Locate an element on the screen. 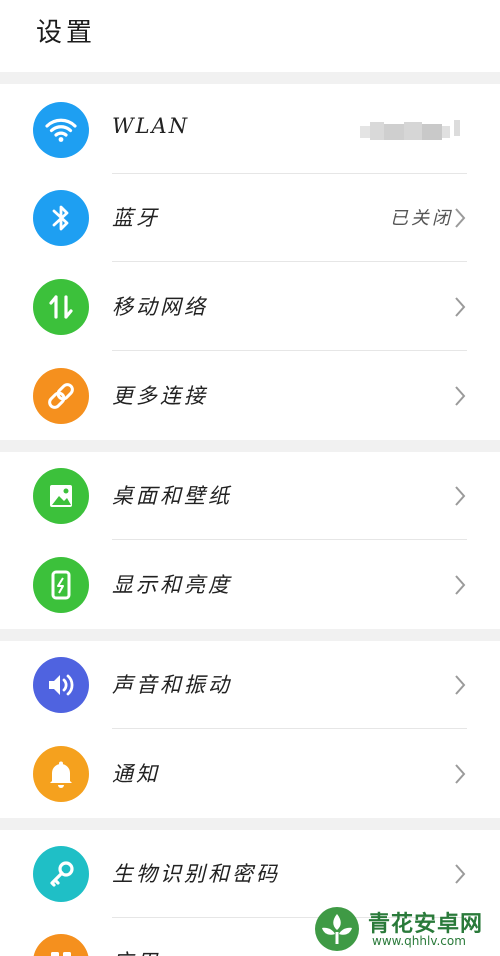 Image resolution: width=500 pixels, height=956 pixels. bell-icon is located at coordinates (61, 774).